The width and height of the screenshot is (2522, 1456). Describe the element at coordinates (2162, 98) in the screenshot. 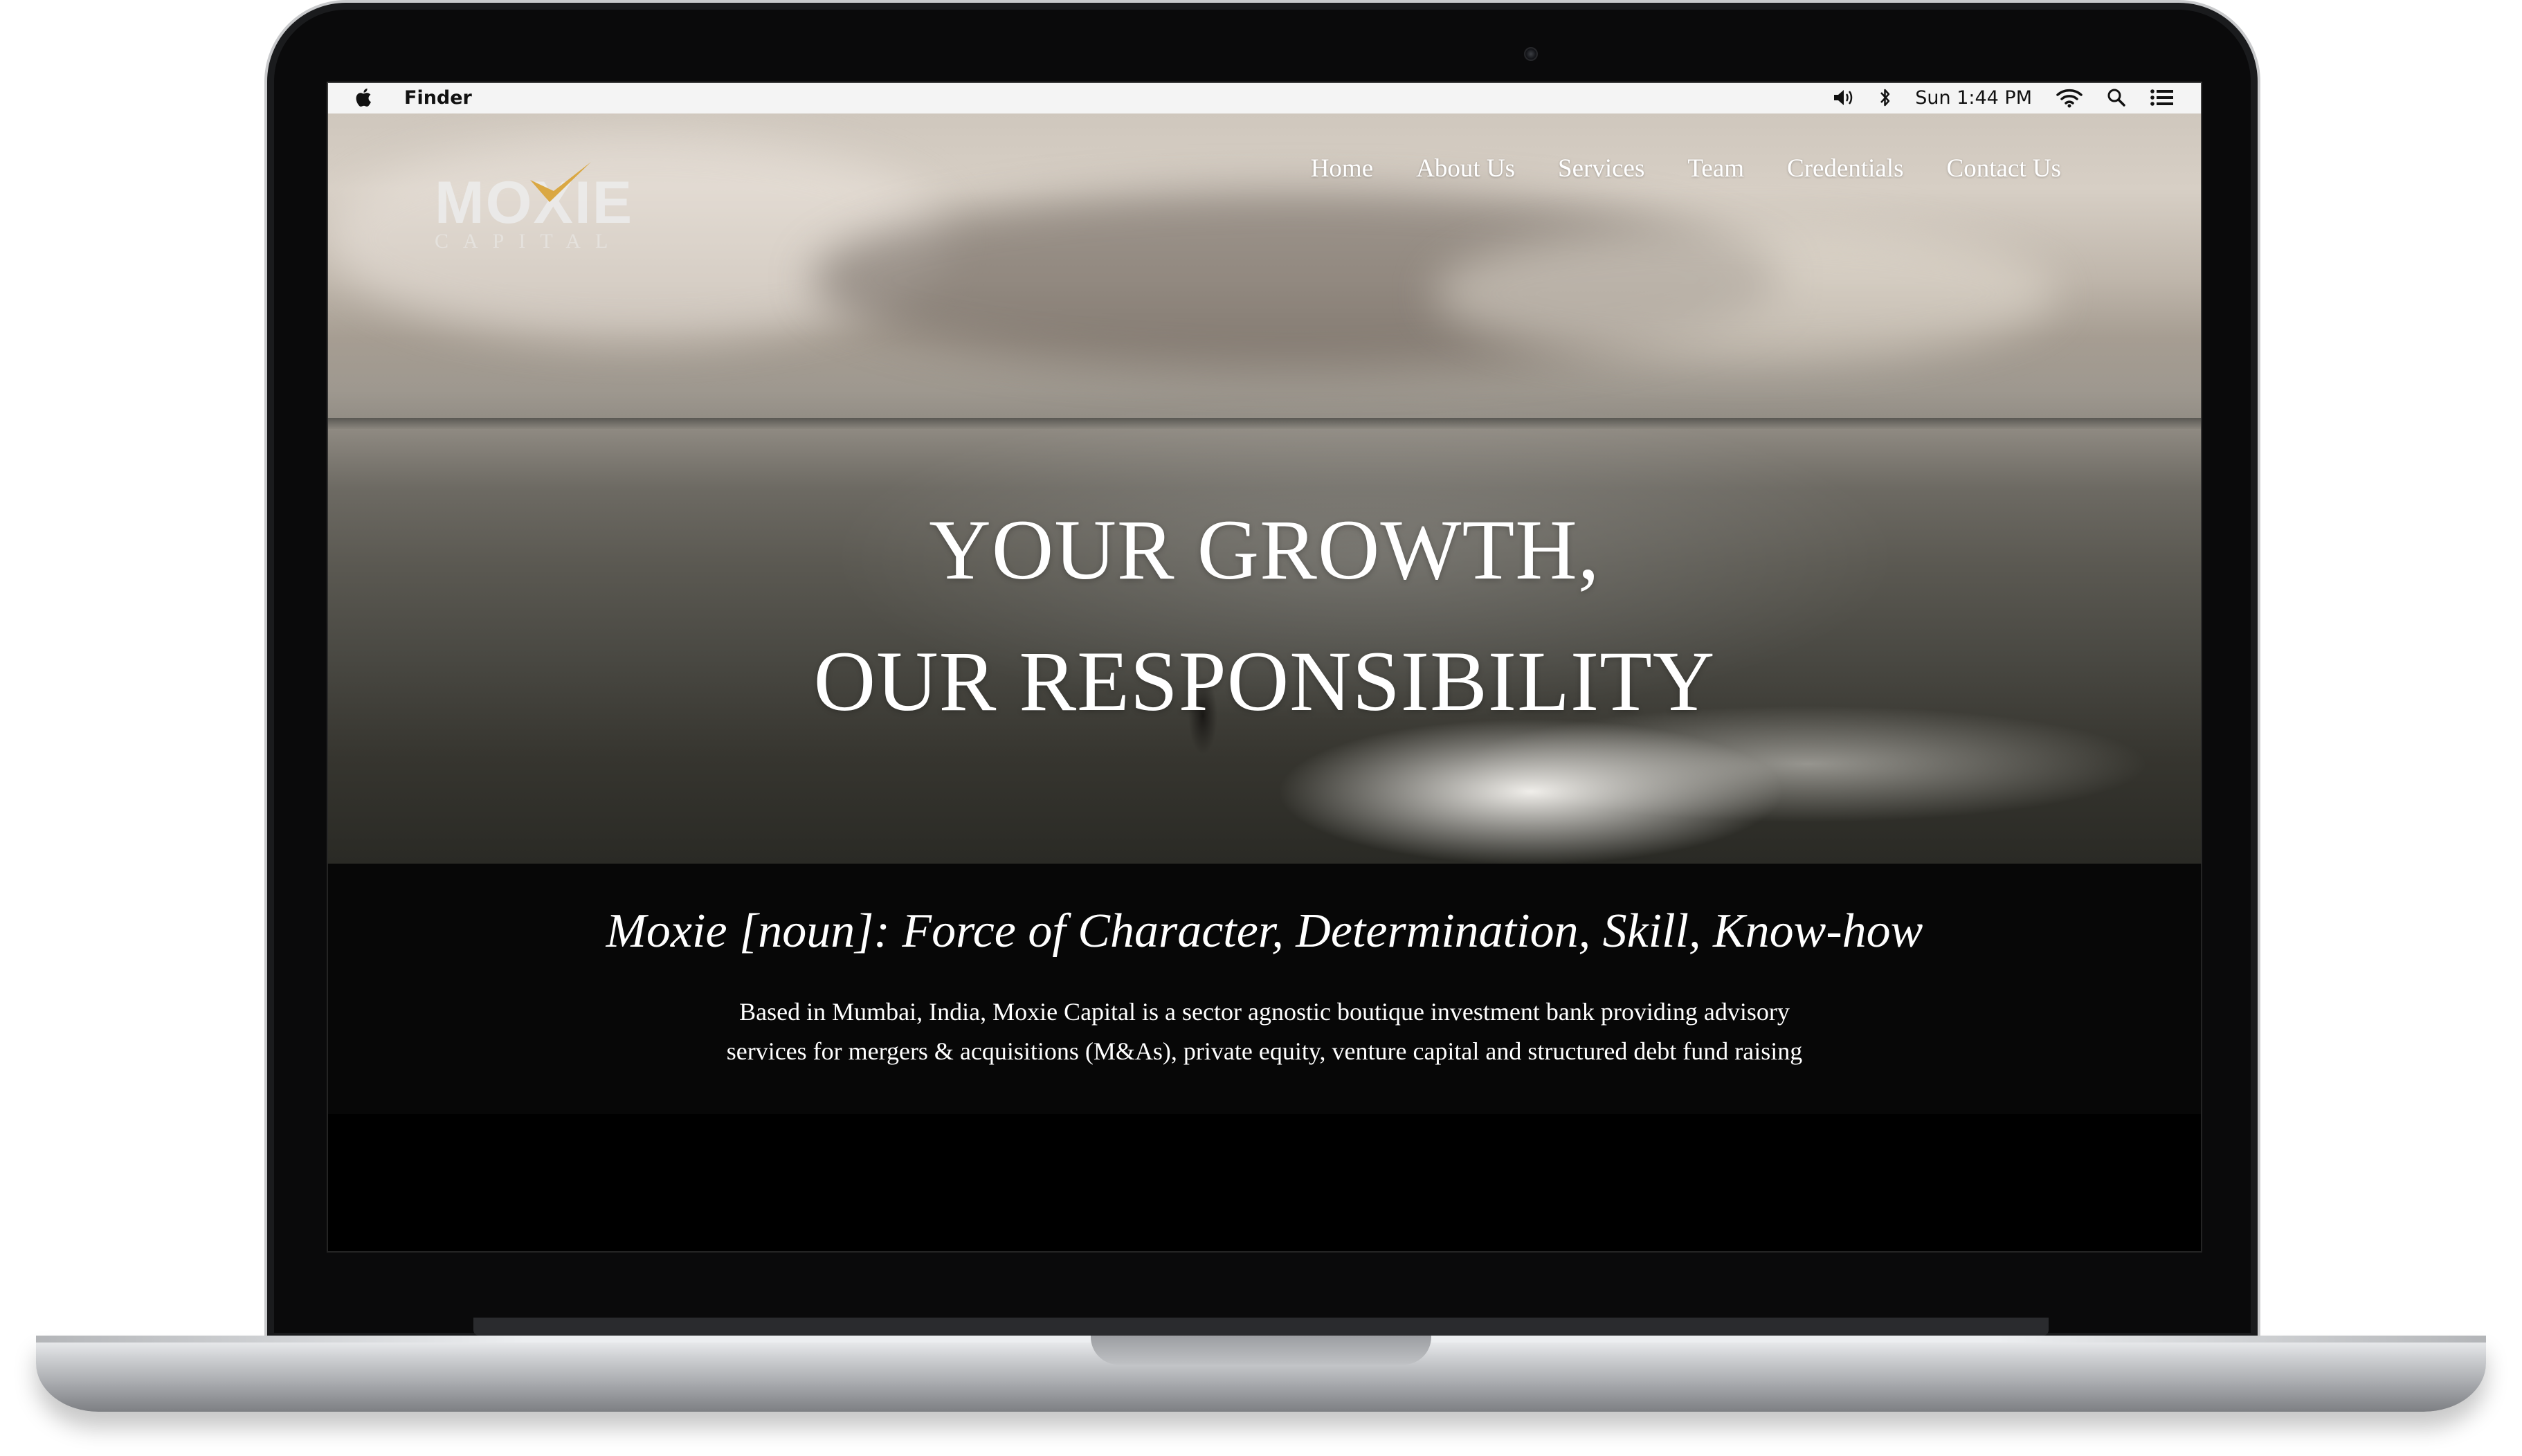

I see `notification-list-icon` at that location.